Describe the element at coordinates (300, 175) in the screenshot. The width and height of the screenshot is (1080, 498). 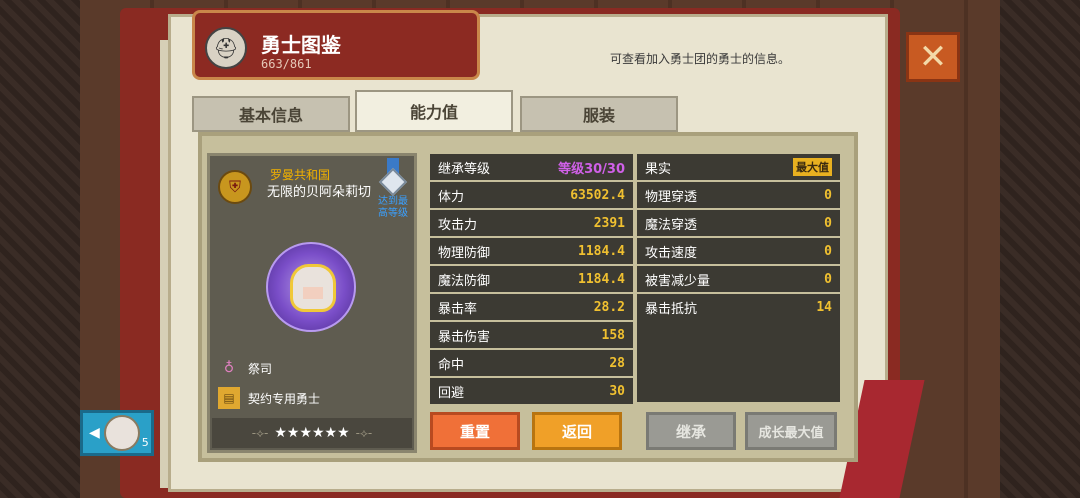
I see `hero-nation: 罗曼共和国` at that location.